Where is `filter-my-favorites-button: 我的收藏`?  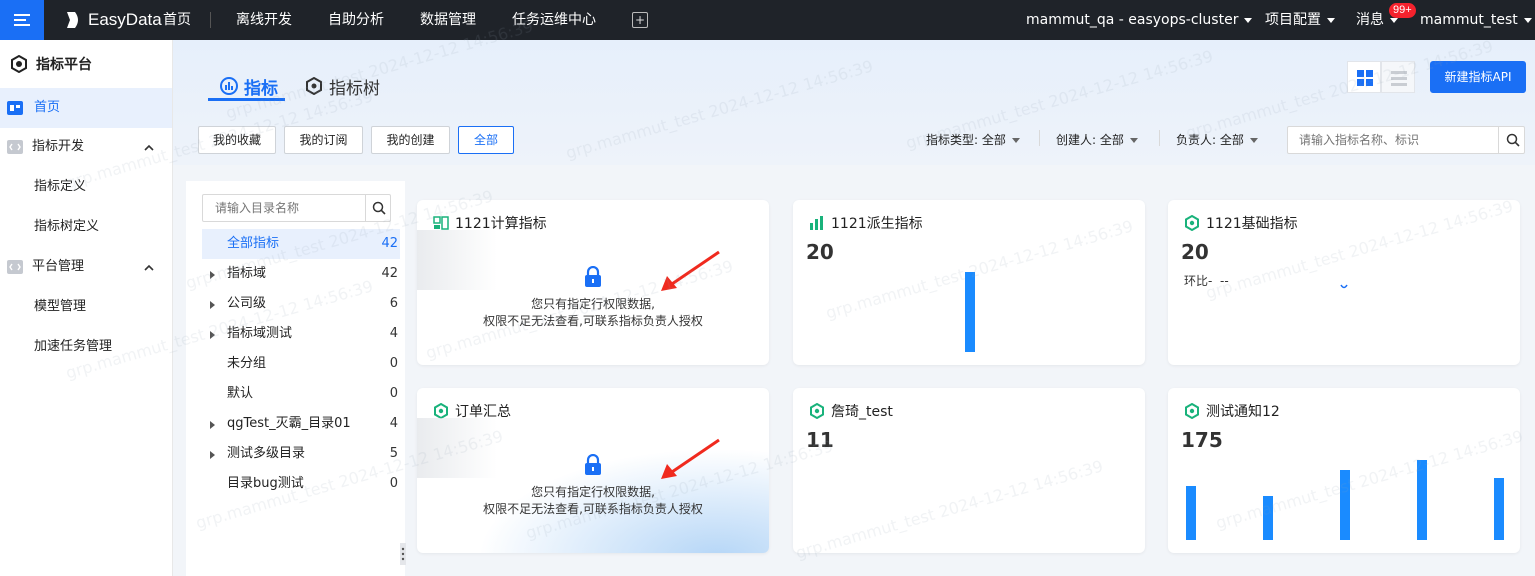
filter-my-favorites-button: 我的收藏 is located at coordinates (237, 140).